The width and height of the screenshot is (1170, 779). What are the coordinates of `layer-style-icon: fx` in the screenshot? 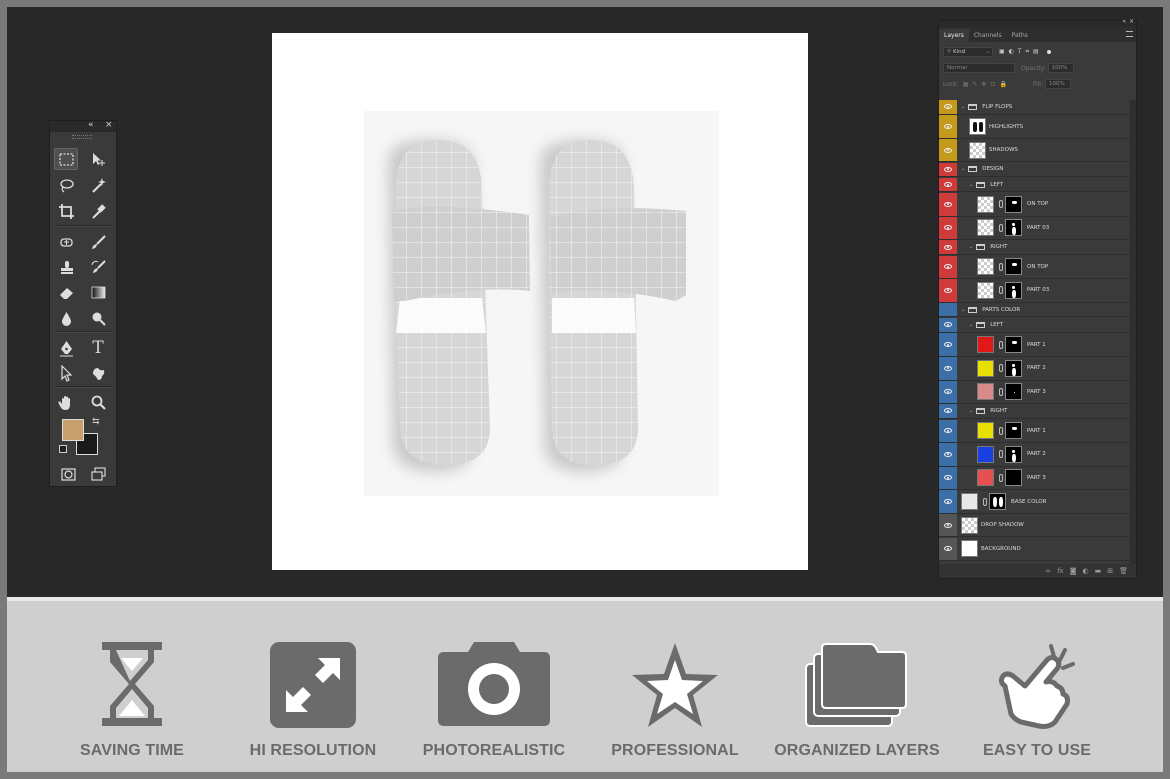 It's located at (1060, 571).